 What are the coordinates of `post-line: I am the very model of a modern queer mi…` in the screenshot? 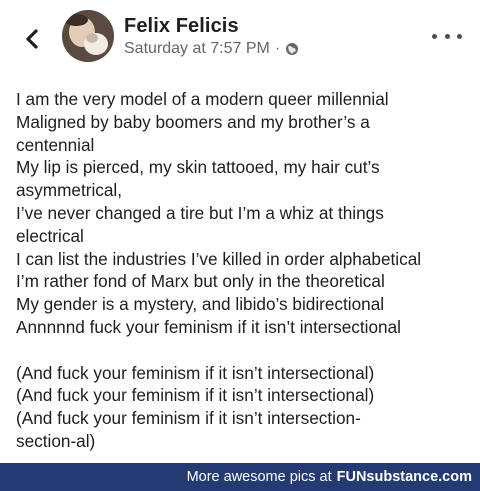 It's located at (202, 99).